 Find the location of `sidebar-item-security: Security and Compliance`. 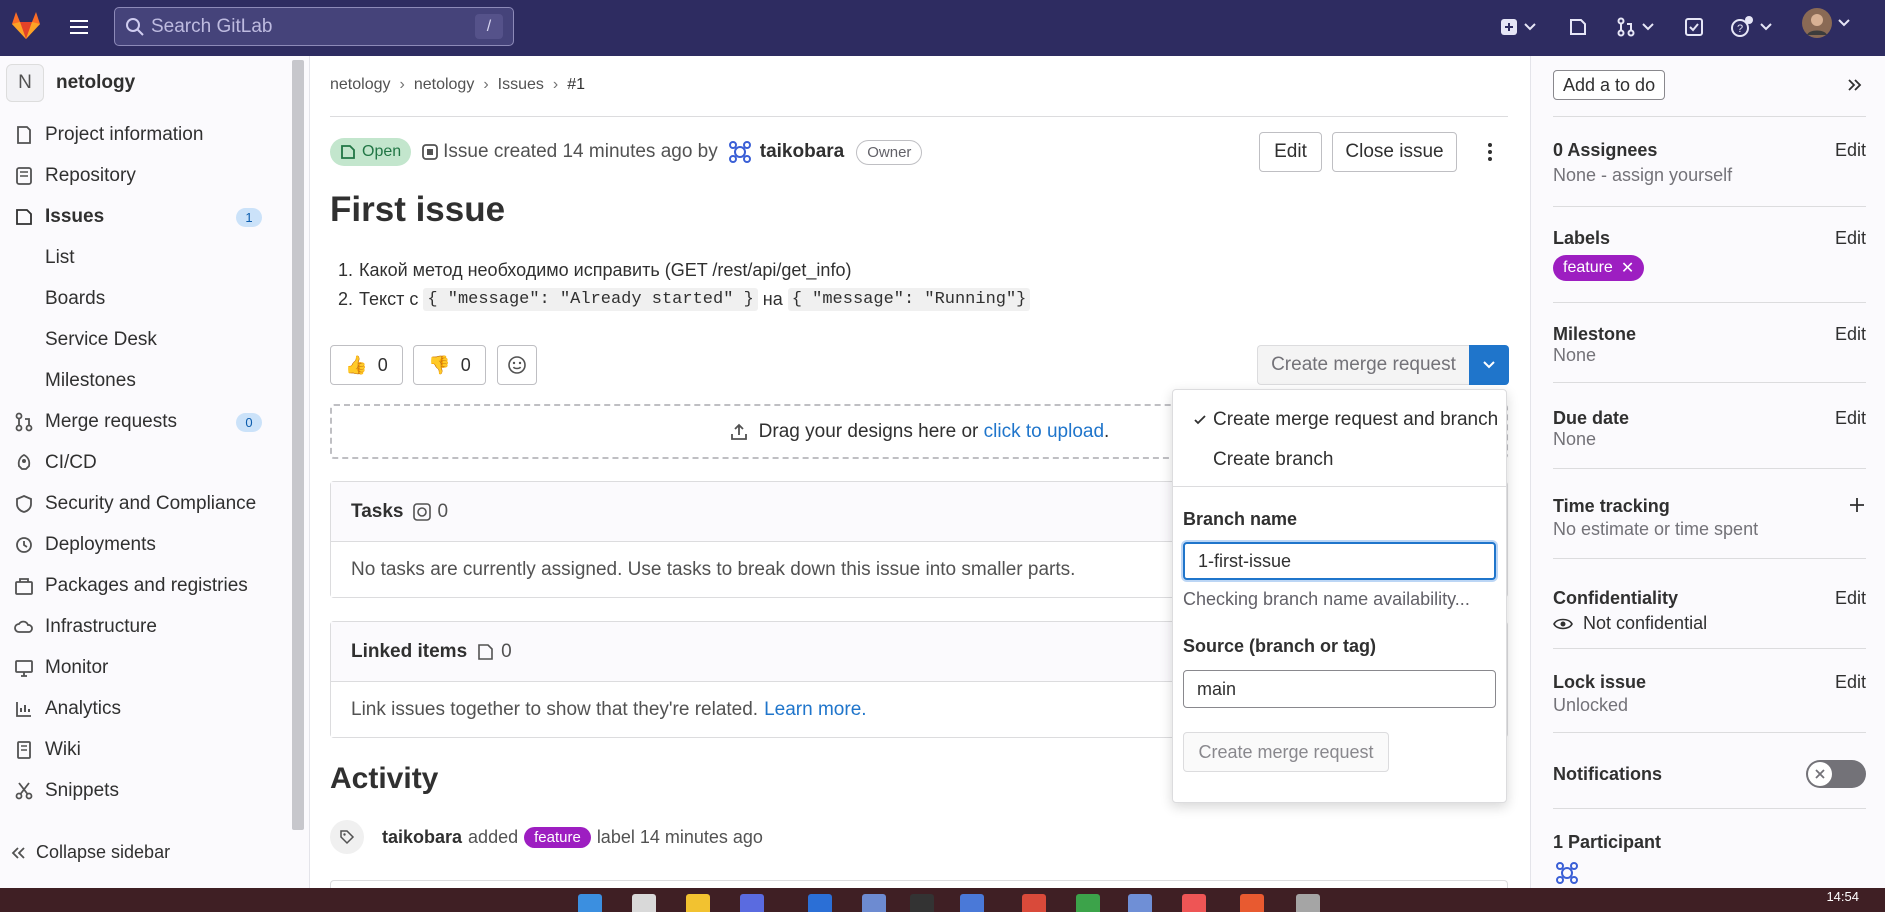

sidebar-item-security: Security and Compliance is located at coordinates (145, 503).